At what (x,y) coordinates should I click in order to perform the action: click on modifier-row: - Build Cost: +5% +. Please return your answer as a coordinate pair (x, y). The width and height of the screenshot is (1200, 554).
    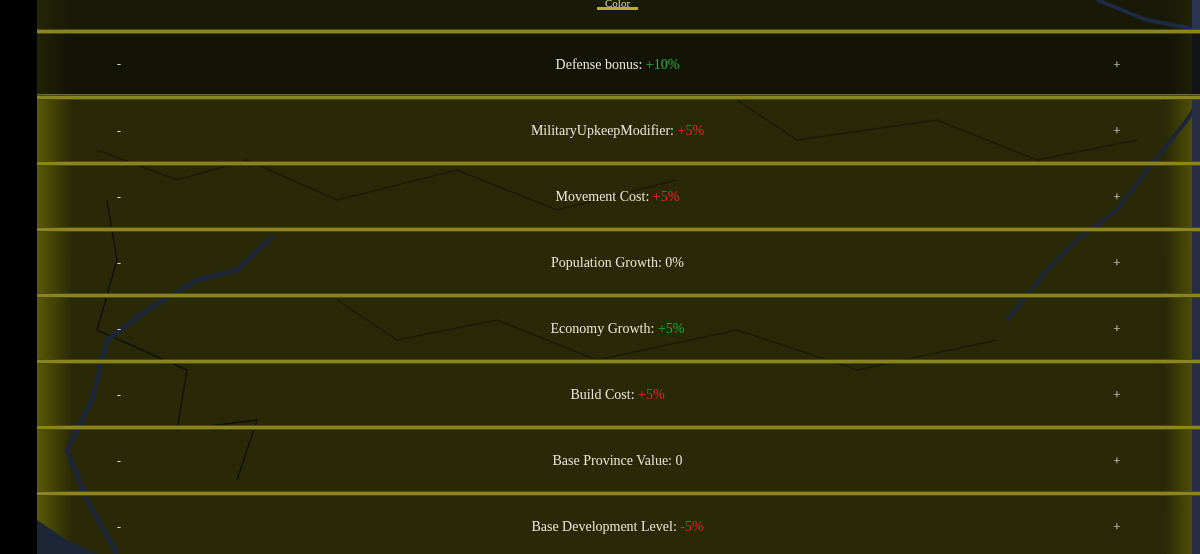
    Looking at the image, I should click on (618, 394).